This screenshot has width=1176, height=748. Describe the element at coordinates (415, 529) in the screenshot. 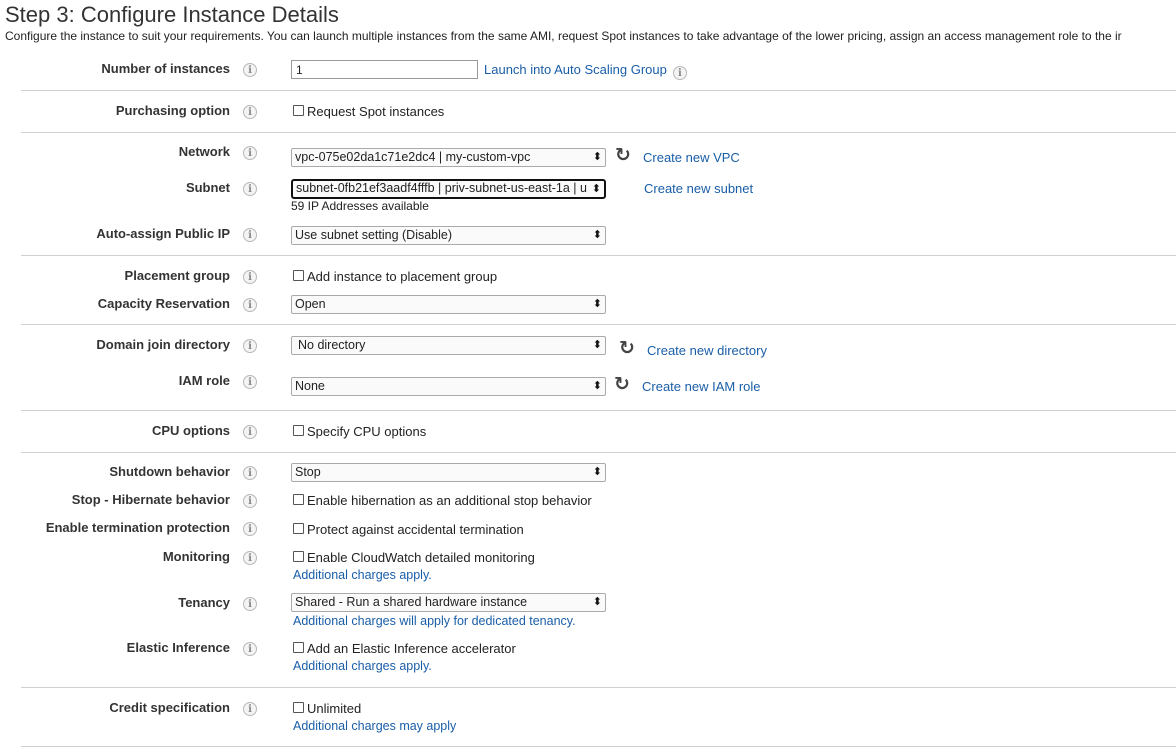

I see `termination-checkbox-label: Protect against accidental termination` at that location.